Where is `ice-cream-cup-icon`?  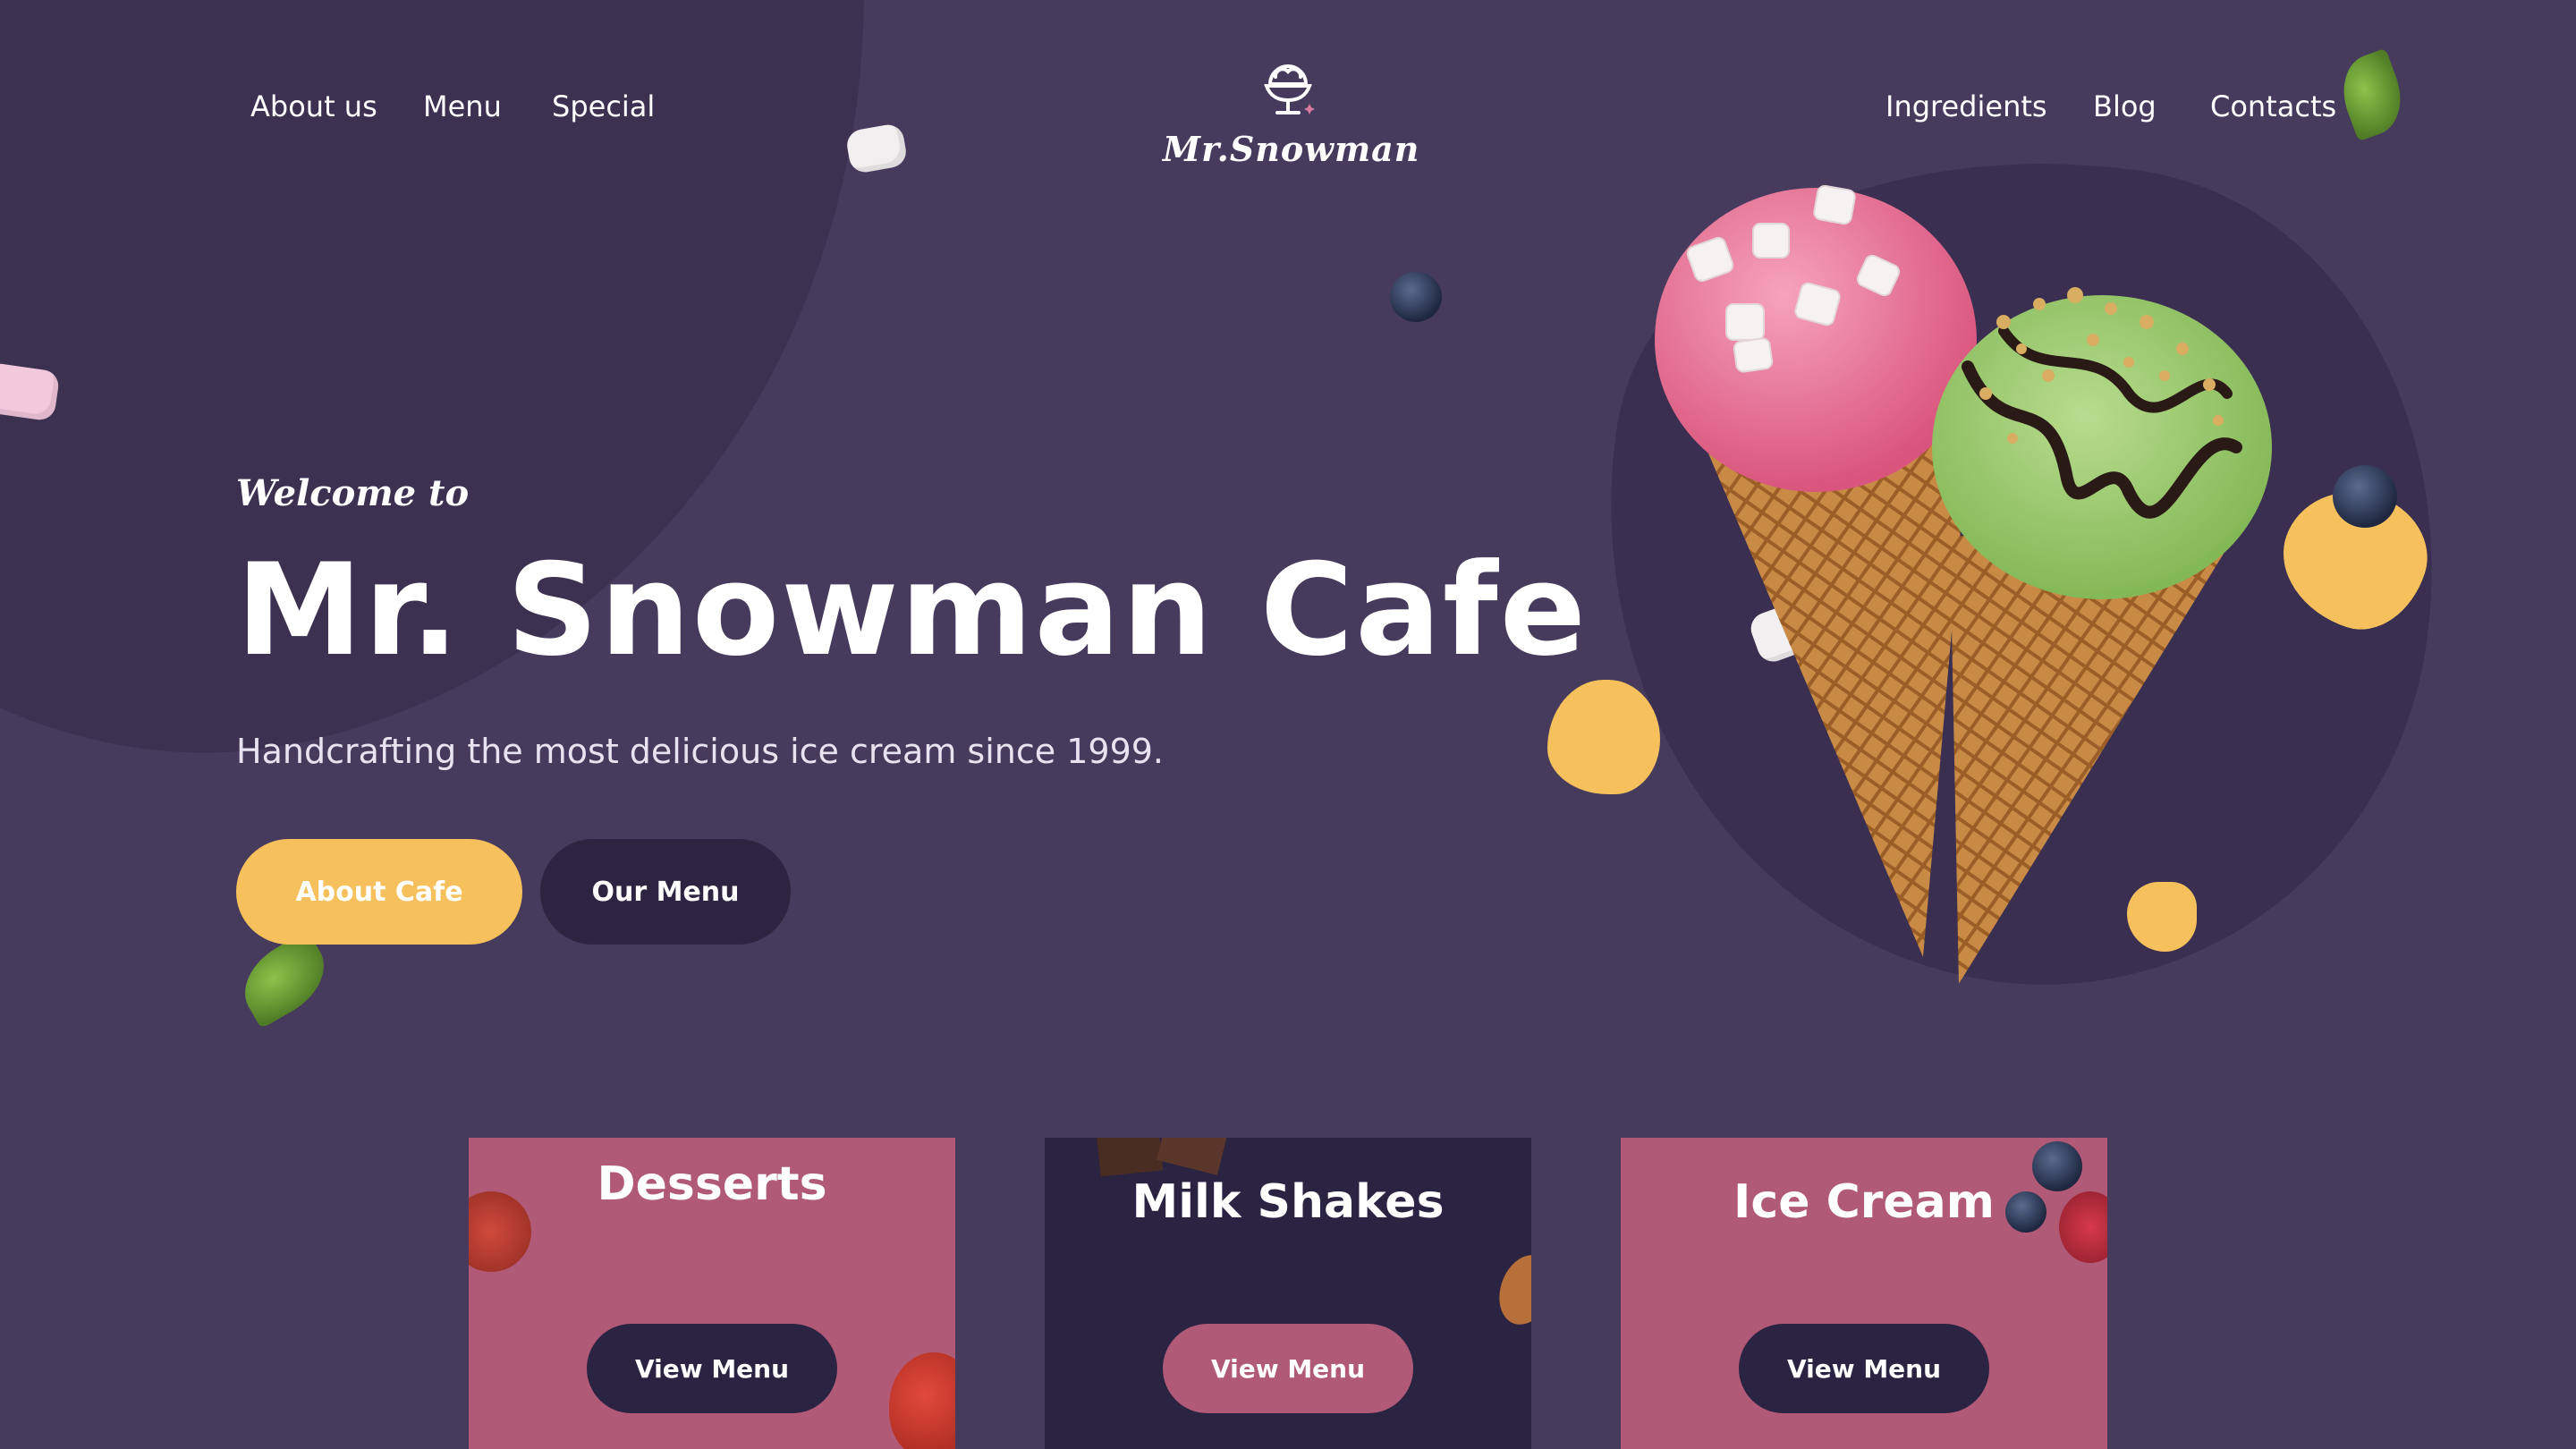 ice-cream-cup-icon is located at coordinates (1289, 89).